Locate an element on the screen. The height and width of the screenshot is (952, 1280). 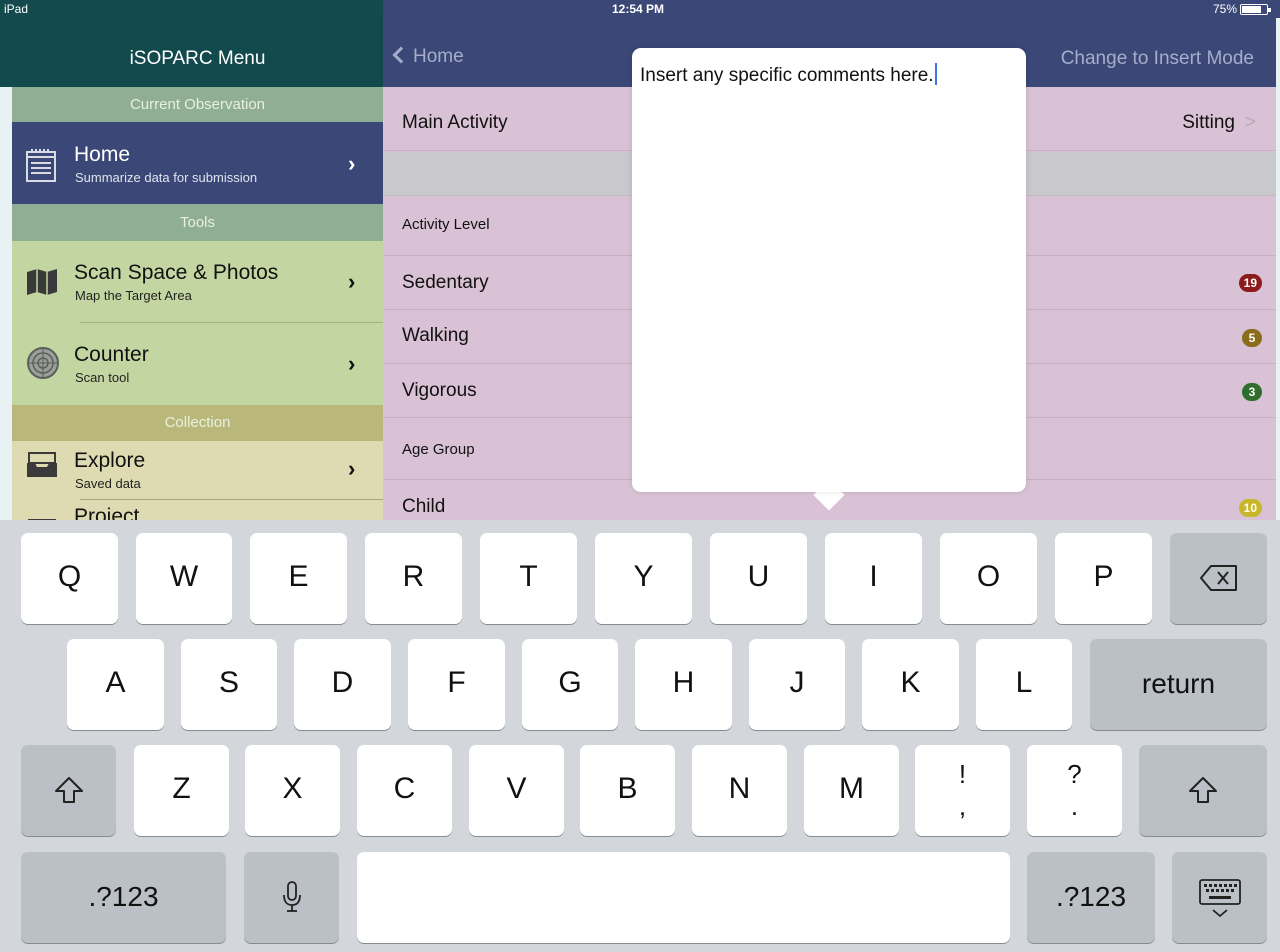
key-e: E is located at coordinates (298, 578).